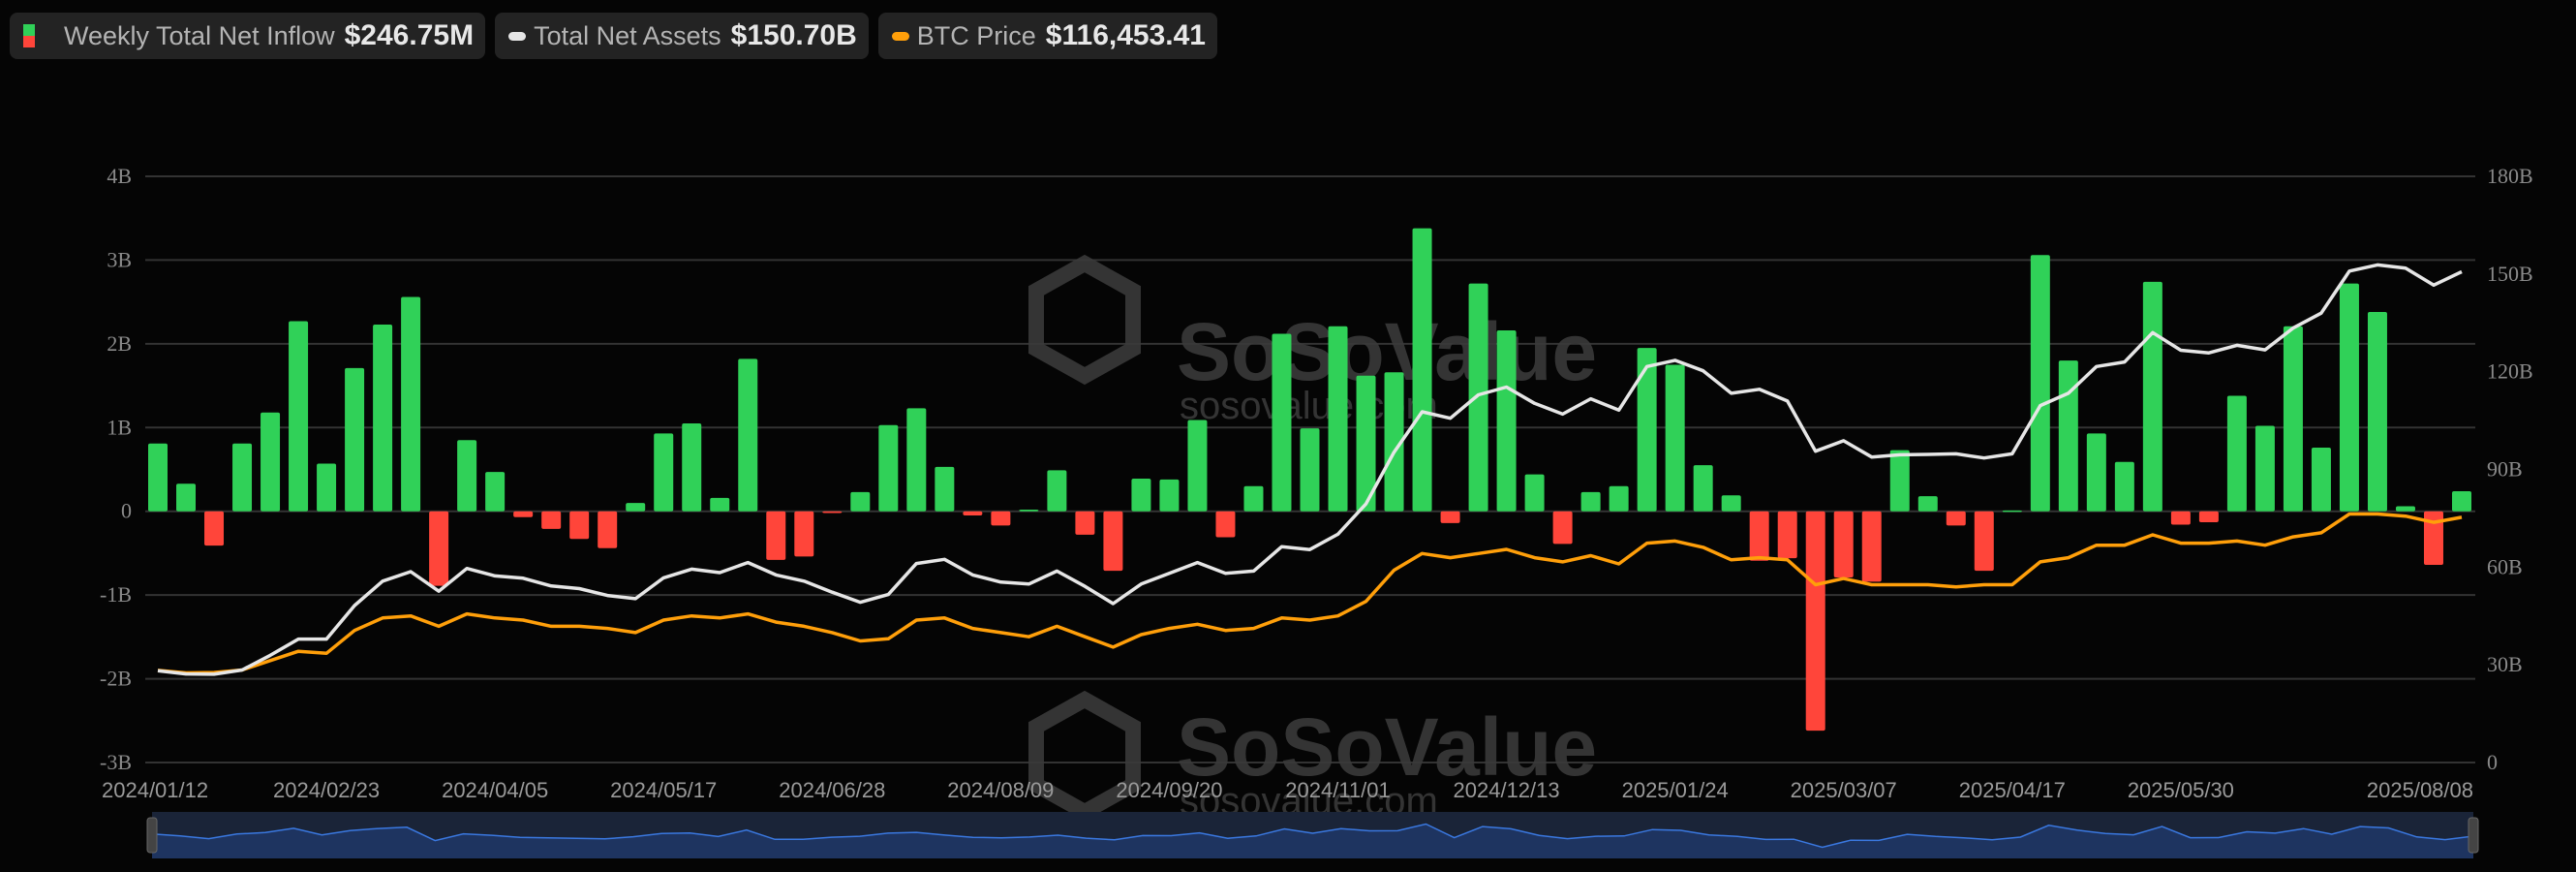  I want to click on x-tick-label: 2024/04/05, so click(495, 790).